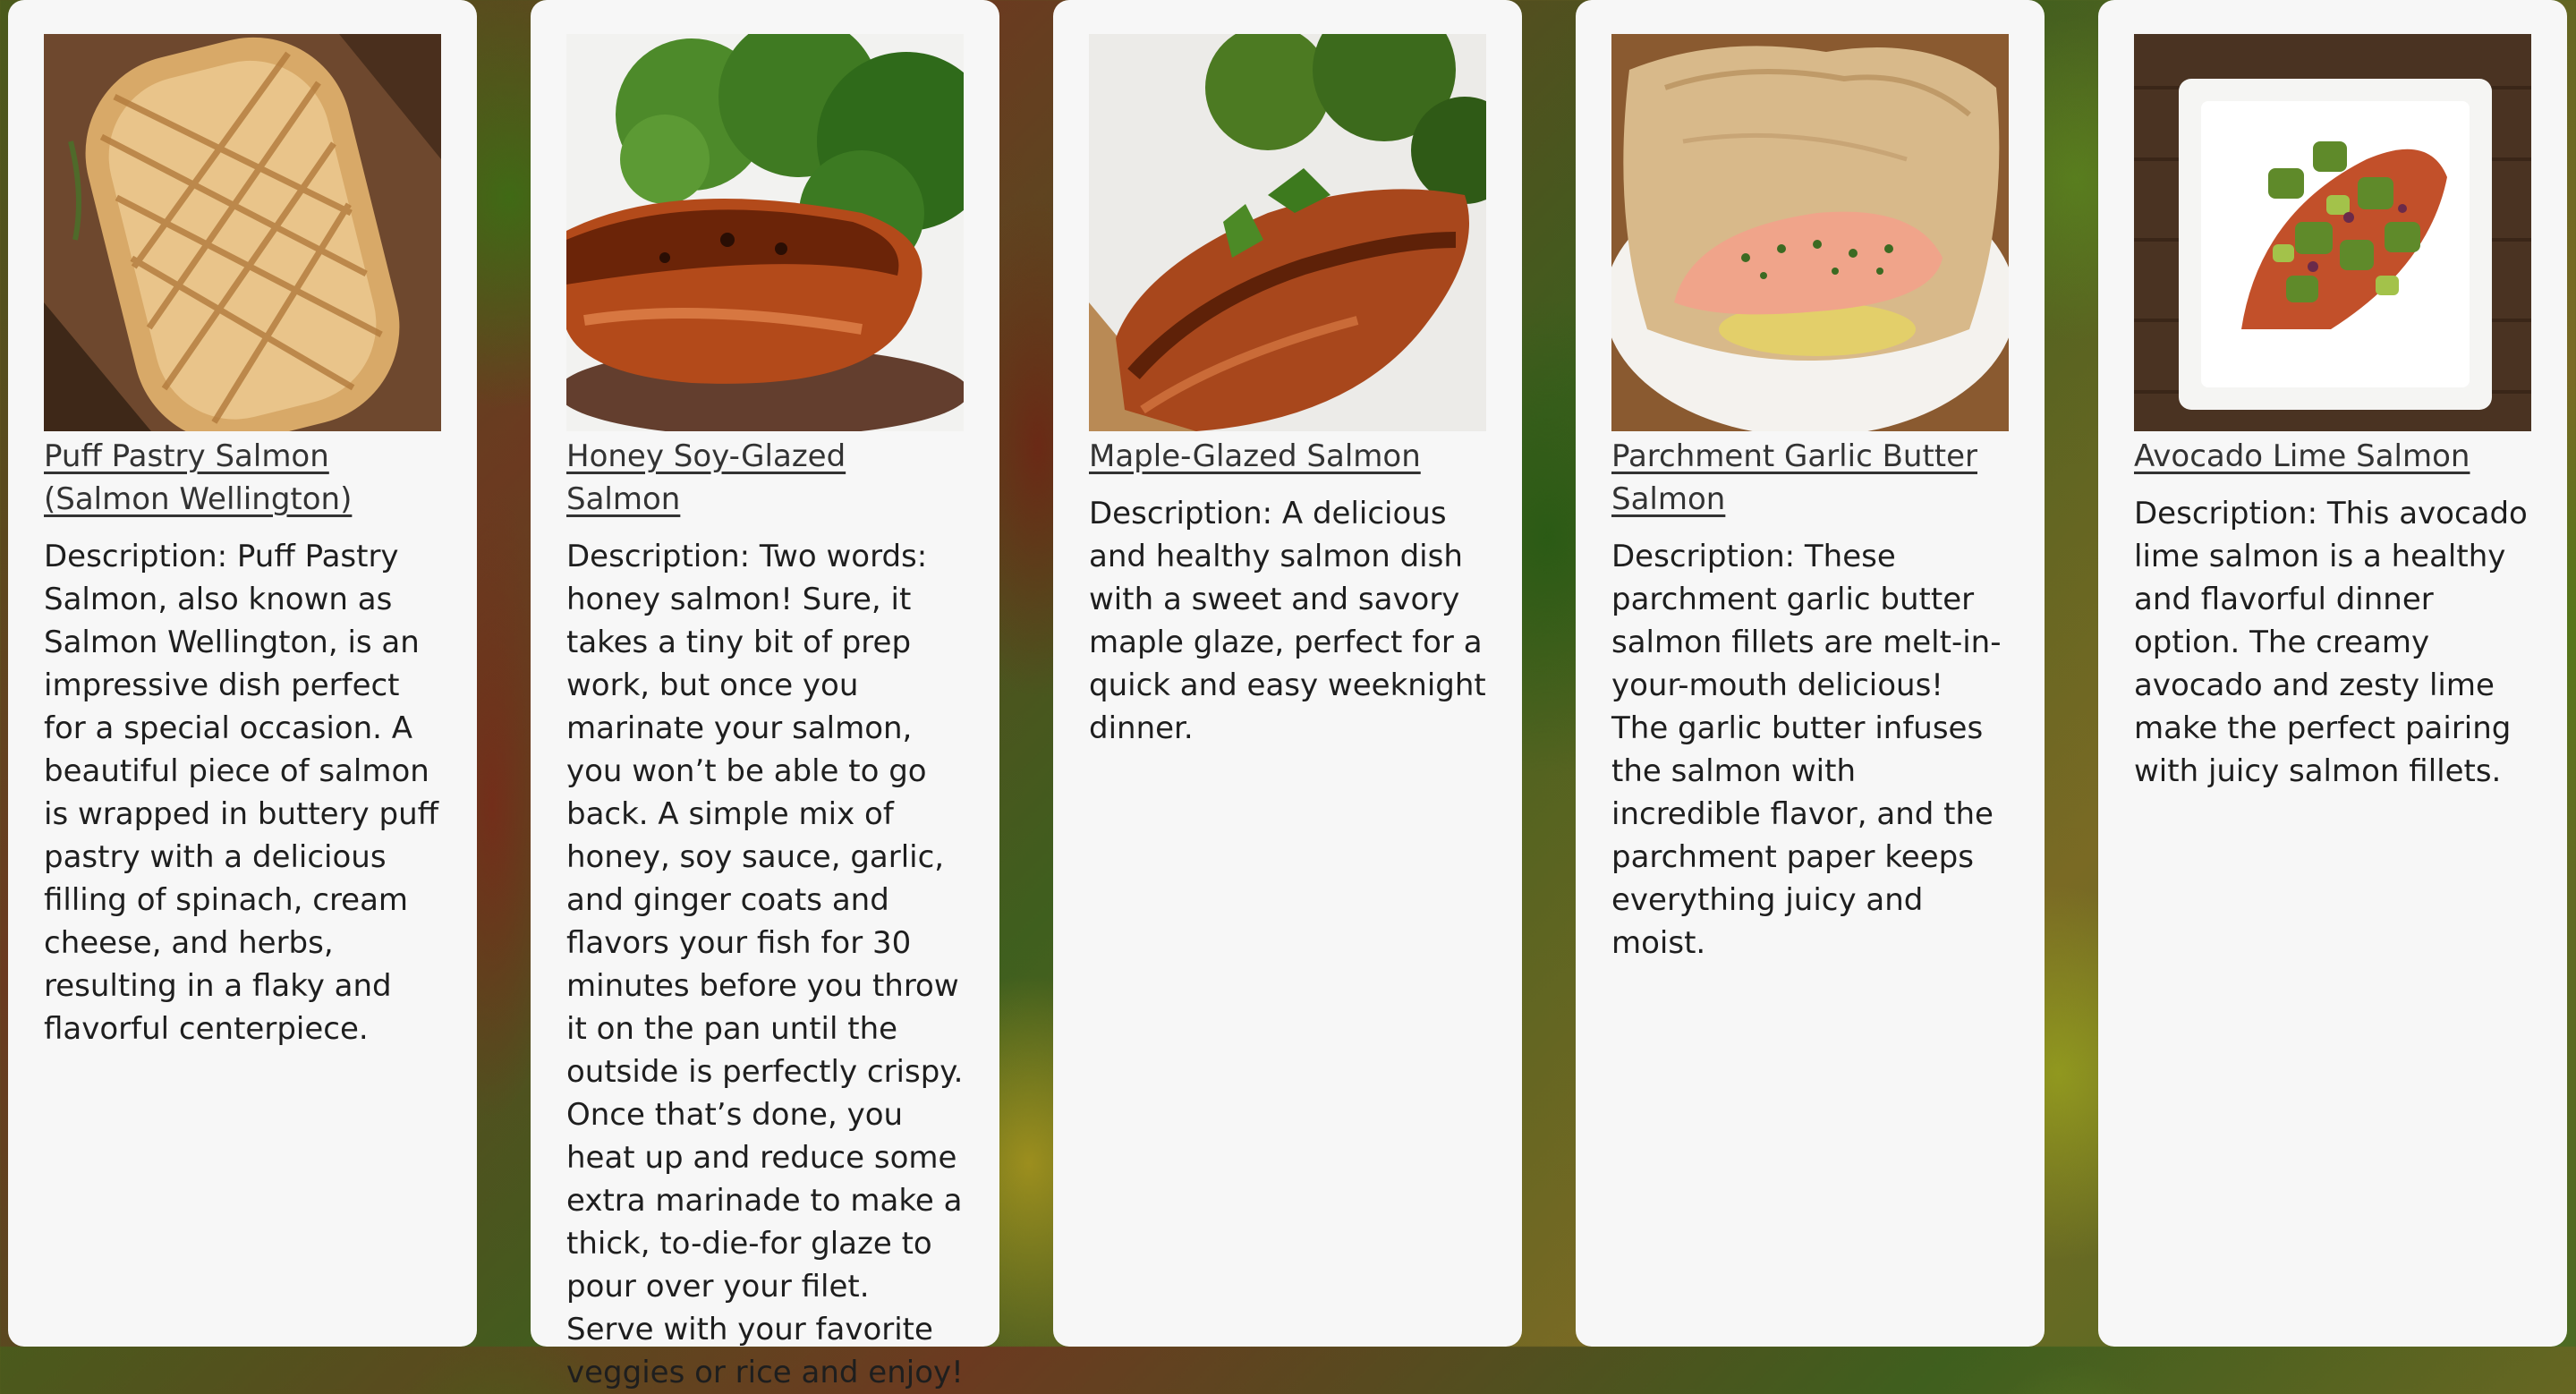  Describe the element at coordinates (2332, 233) in the screenshot. I see `avocado-lime-salmon-photo` at that location.